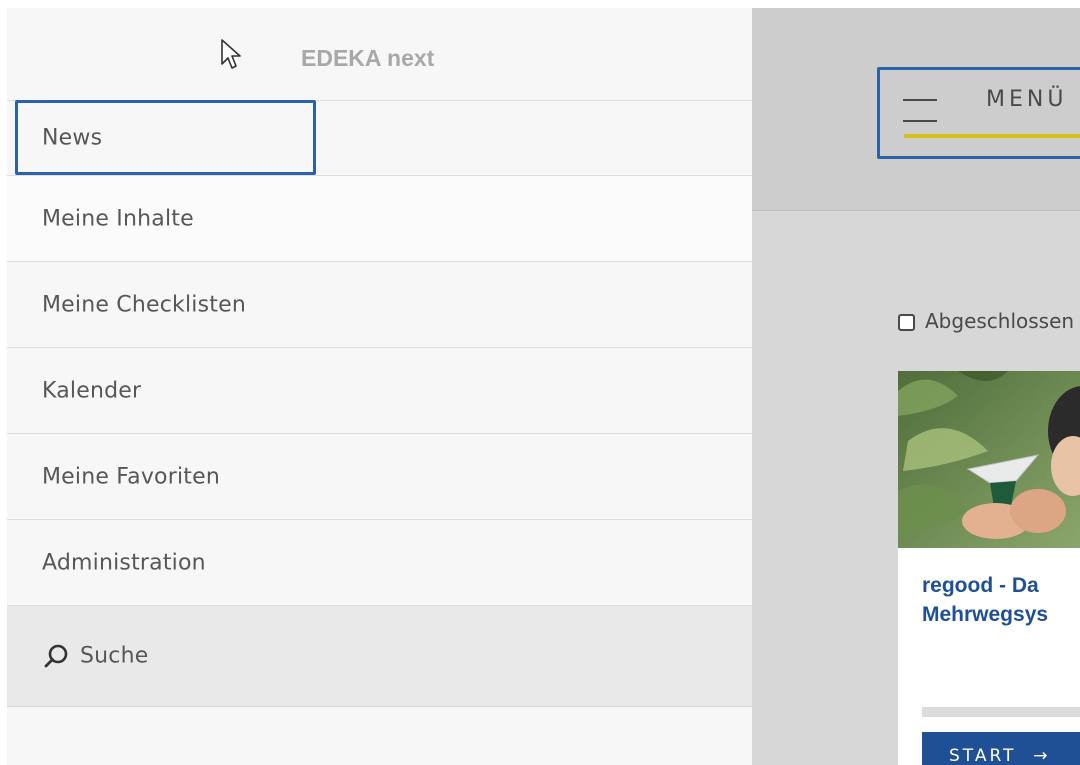 Image resolution: width=1080 pixels, height=765 pixels. Describe the element at coordinates (231, 54) in the screenshot. I see `mouse-cursor-icon` at that location.